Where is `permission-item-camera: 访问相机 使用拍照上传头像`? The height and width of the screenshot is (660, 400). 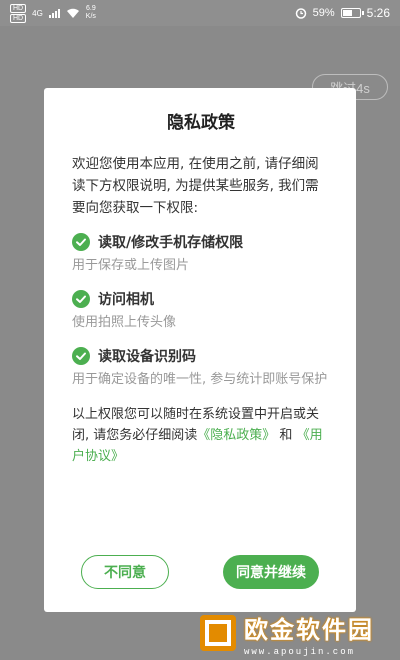
permission-item-camera: 访问相机 使用拍照上传头像 is located at coordinates (201, 311).